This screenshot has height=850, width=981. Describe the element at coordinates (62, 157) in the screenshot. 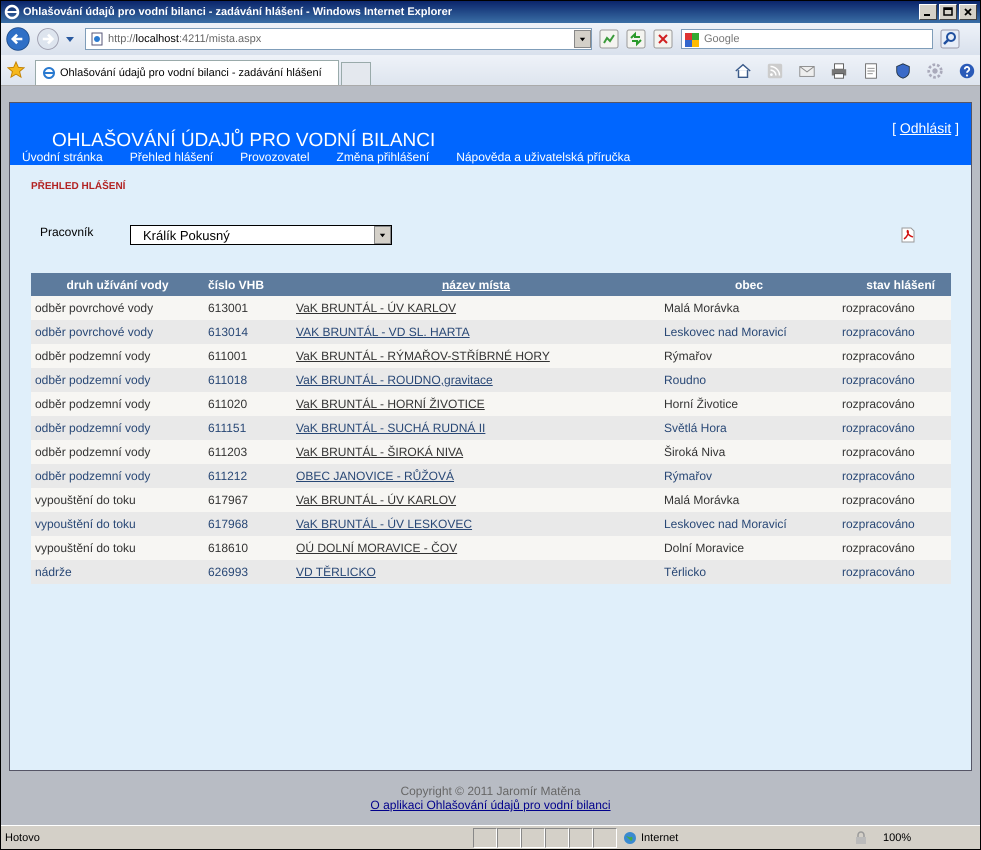

I see `nav-link: Úvodní stránka` at that location.